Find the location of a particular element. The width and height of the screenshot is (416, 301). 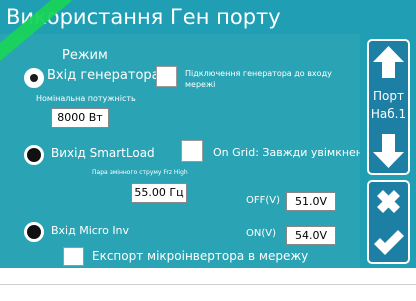

grid-connect-checkbox is located at coordinates (166, 76).